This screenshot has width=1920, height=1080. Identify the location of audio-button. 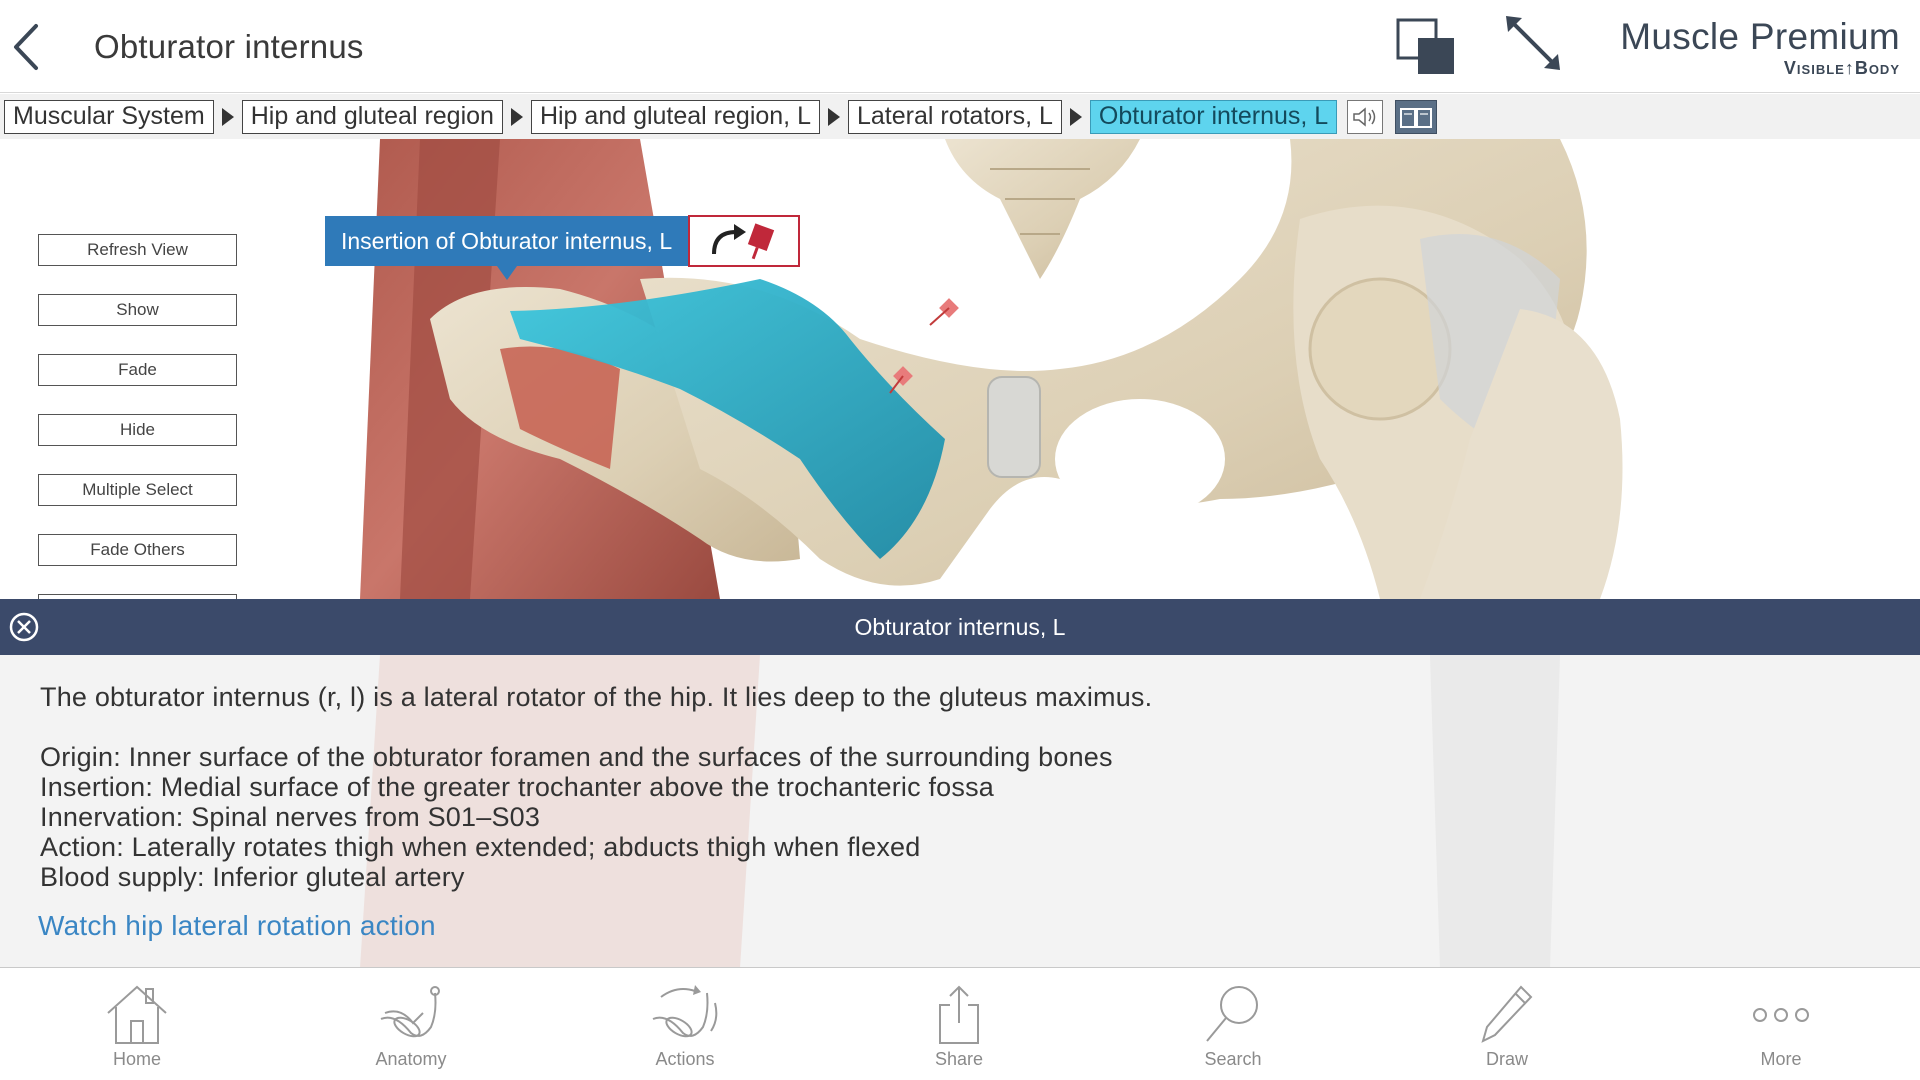
(1365, 116).